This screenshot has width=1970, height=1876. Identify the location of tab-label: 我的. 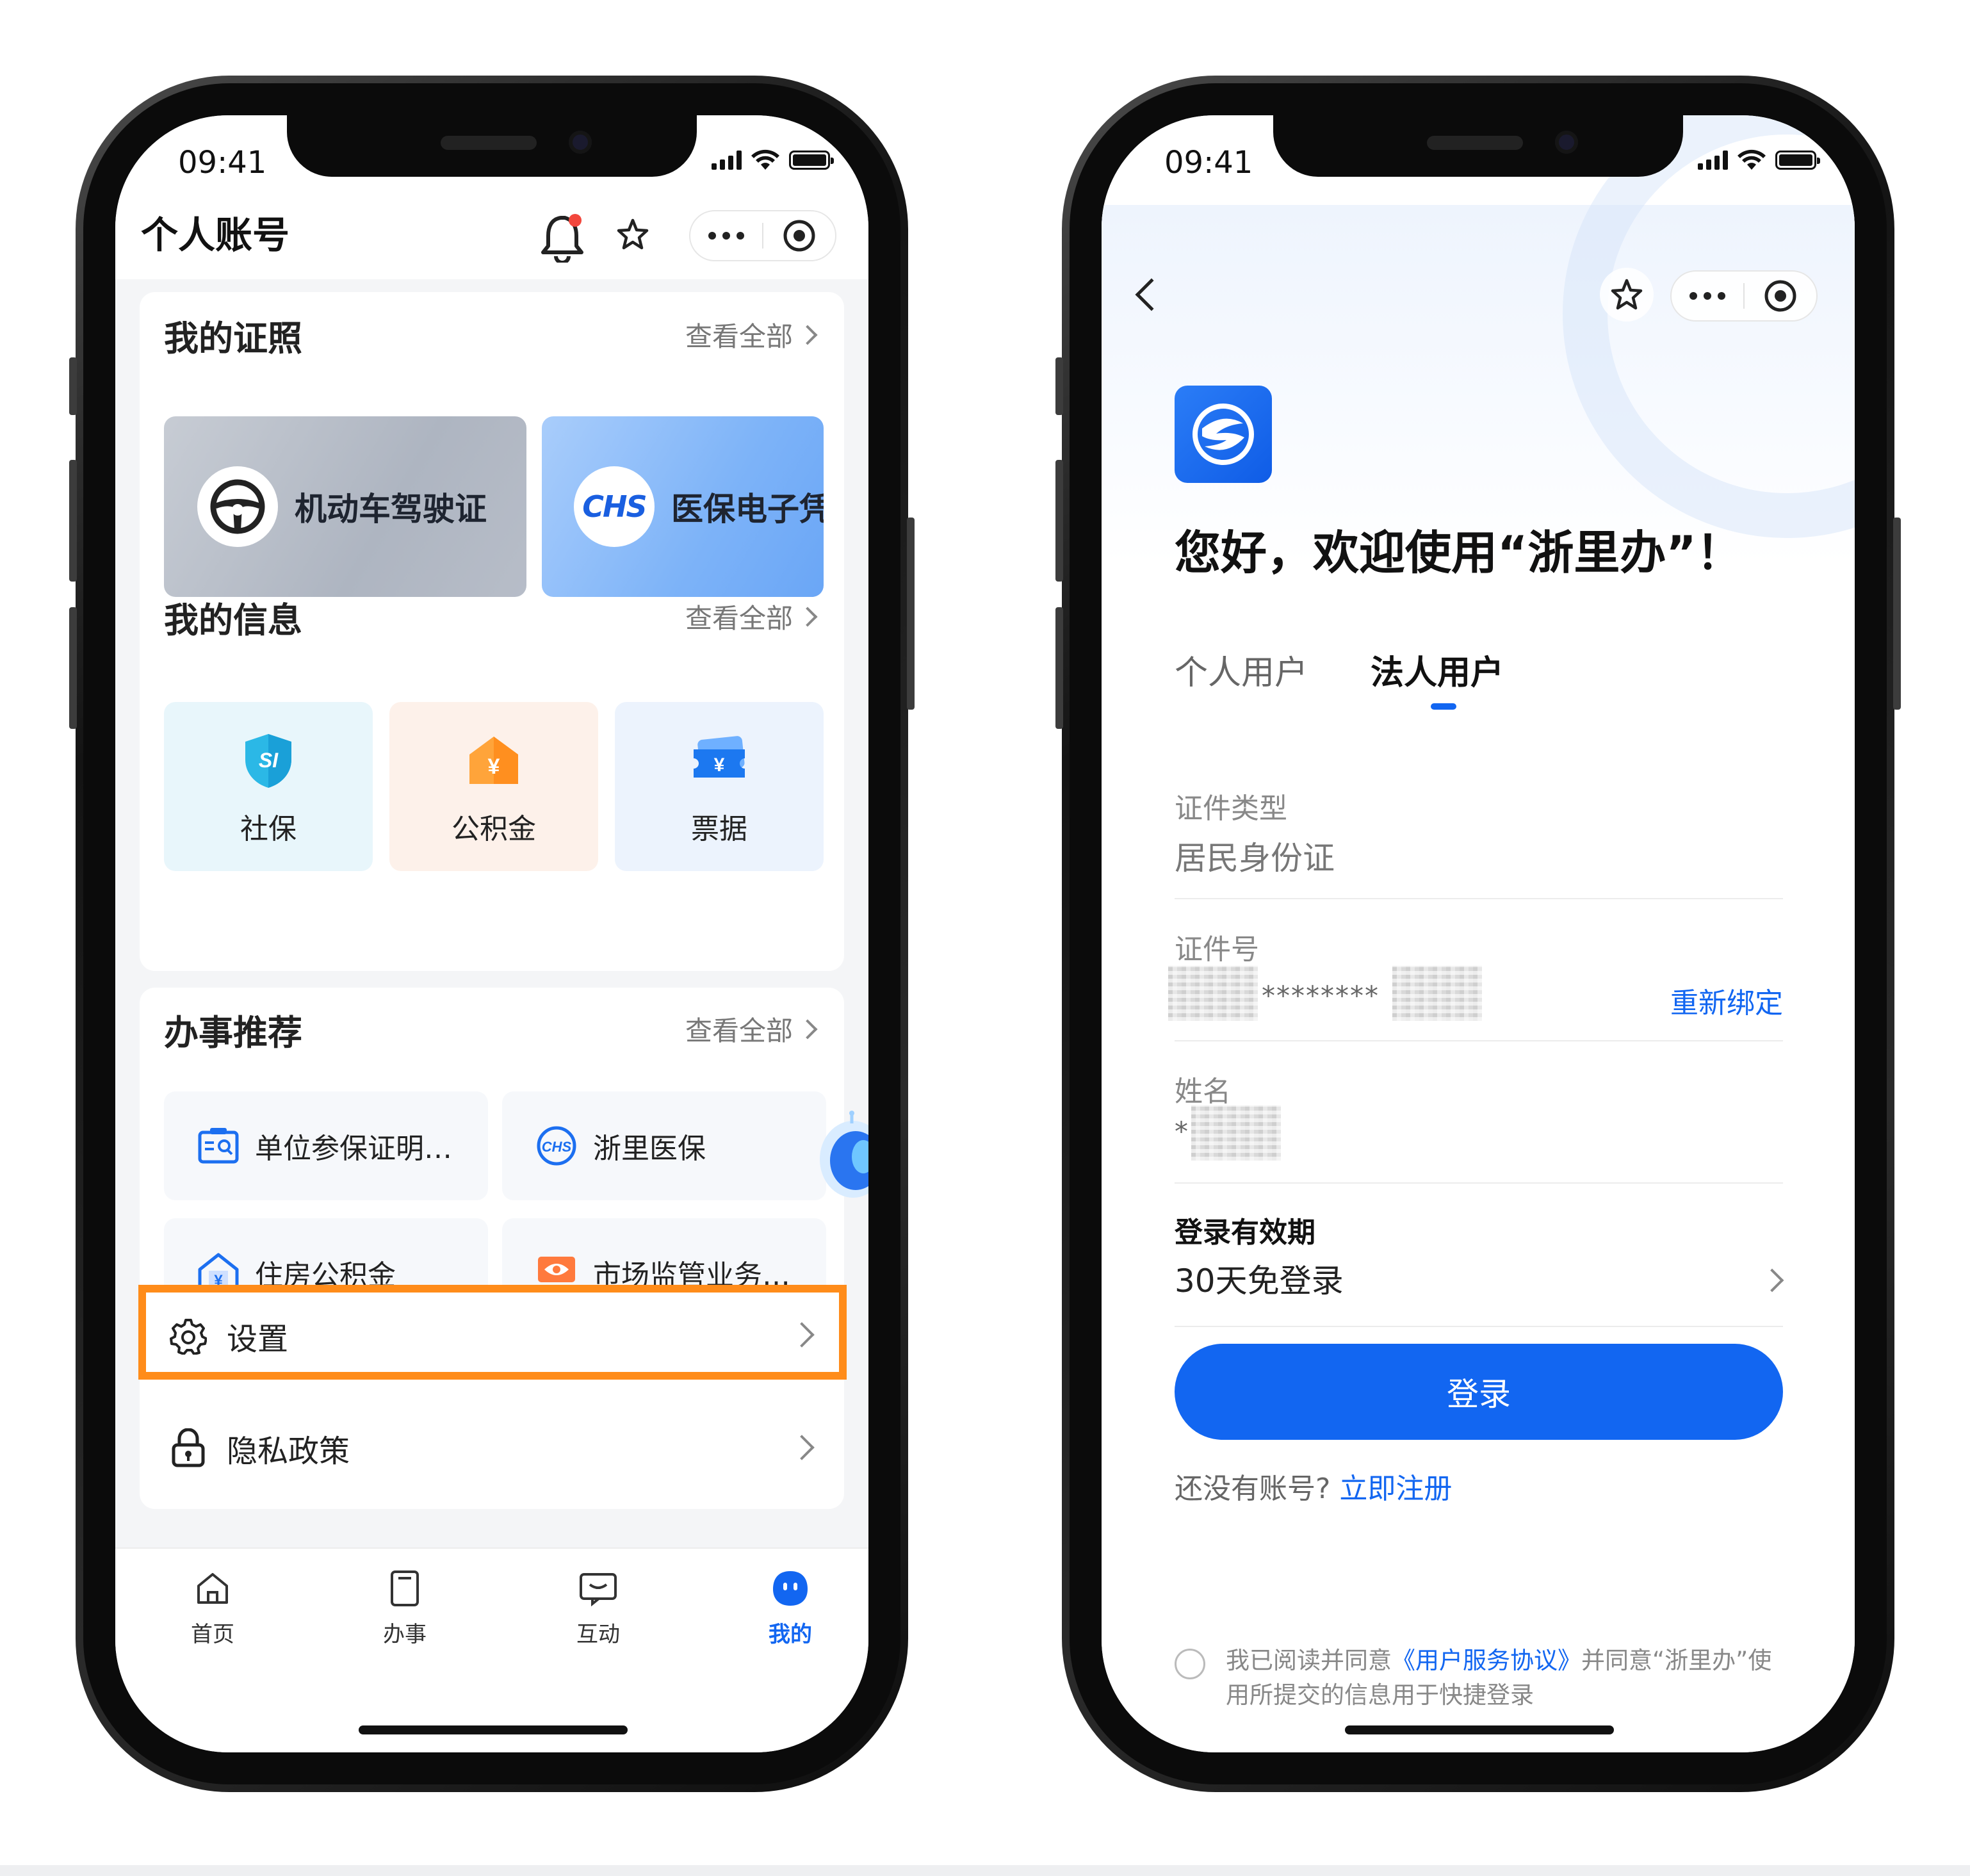
(790, 1635).